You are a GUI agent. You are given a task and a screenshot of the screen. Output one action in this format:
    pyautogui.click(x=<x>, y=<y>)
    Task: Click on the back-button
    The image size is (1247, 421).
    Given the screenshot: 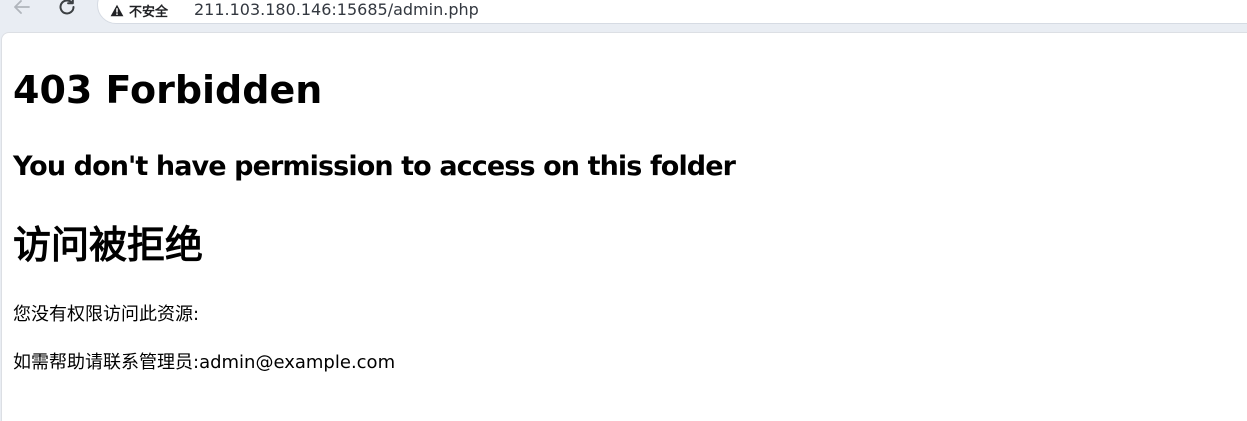 What is the action you would take?
    pyautogui.click(x=22, y=10)
    